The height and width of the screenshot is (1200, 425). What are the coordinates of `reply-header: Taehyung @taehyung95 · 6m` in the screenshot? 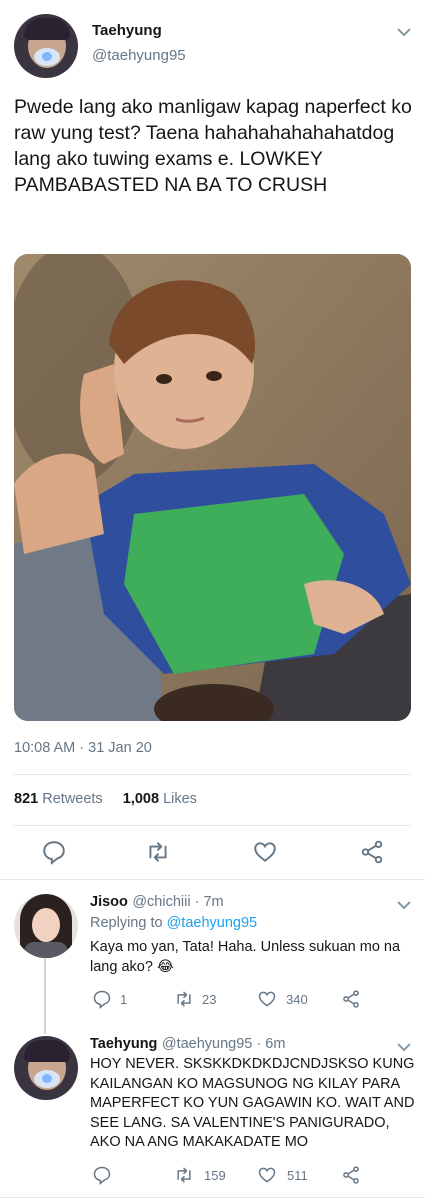 It's located at (187, 1044).